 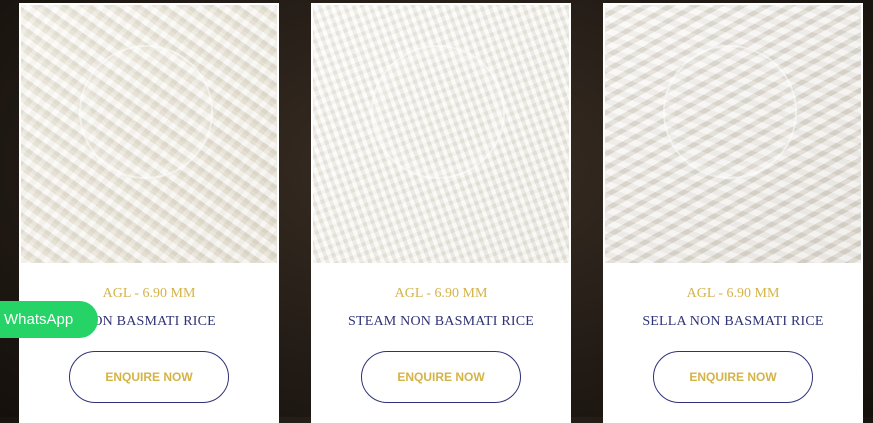 What do you see at coordinates (49, 319) in the screenshot?
I see `whatsapp-button: WhatsApp` at bounding box center [49, 319].